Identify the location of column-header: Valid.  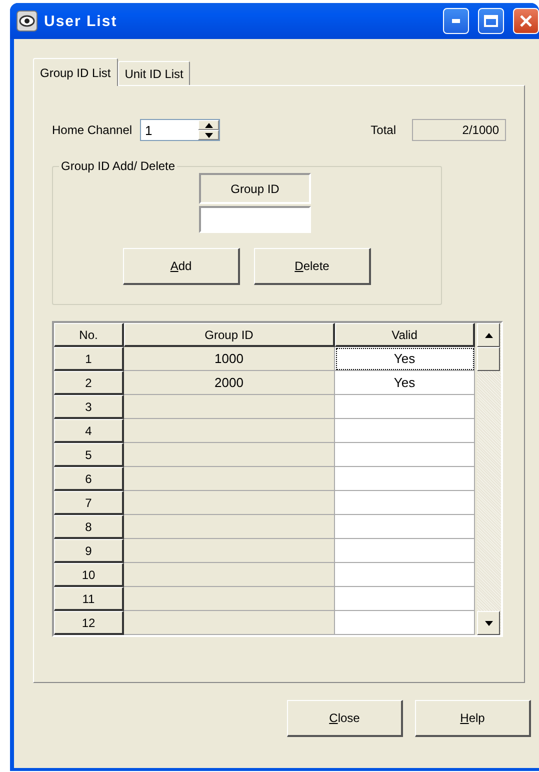
(405, 335).